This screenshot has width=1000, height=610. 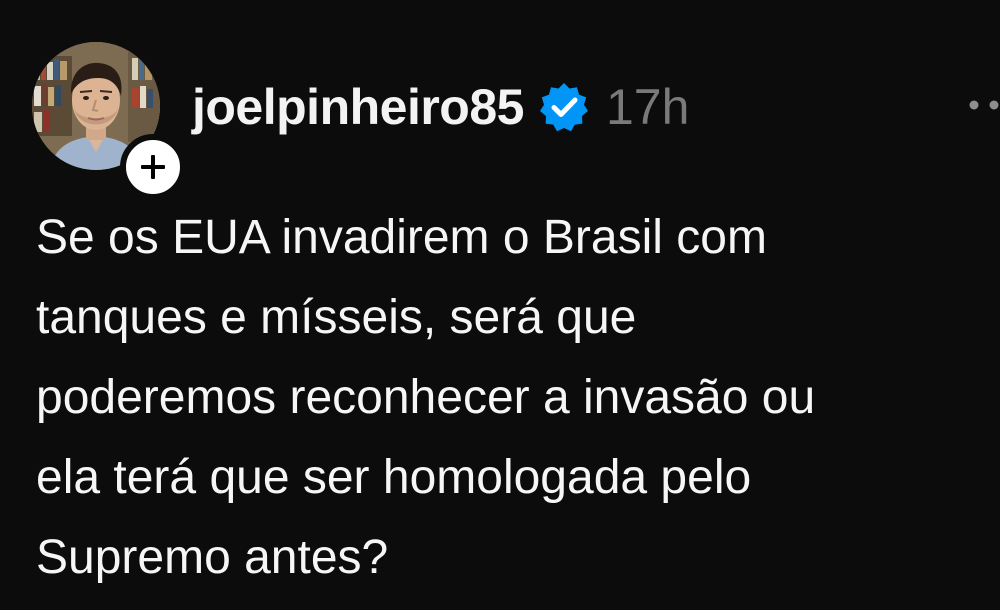 I want to click on more-dots-icon, so click(x=980, y=105).